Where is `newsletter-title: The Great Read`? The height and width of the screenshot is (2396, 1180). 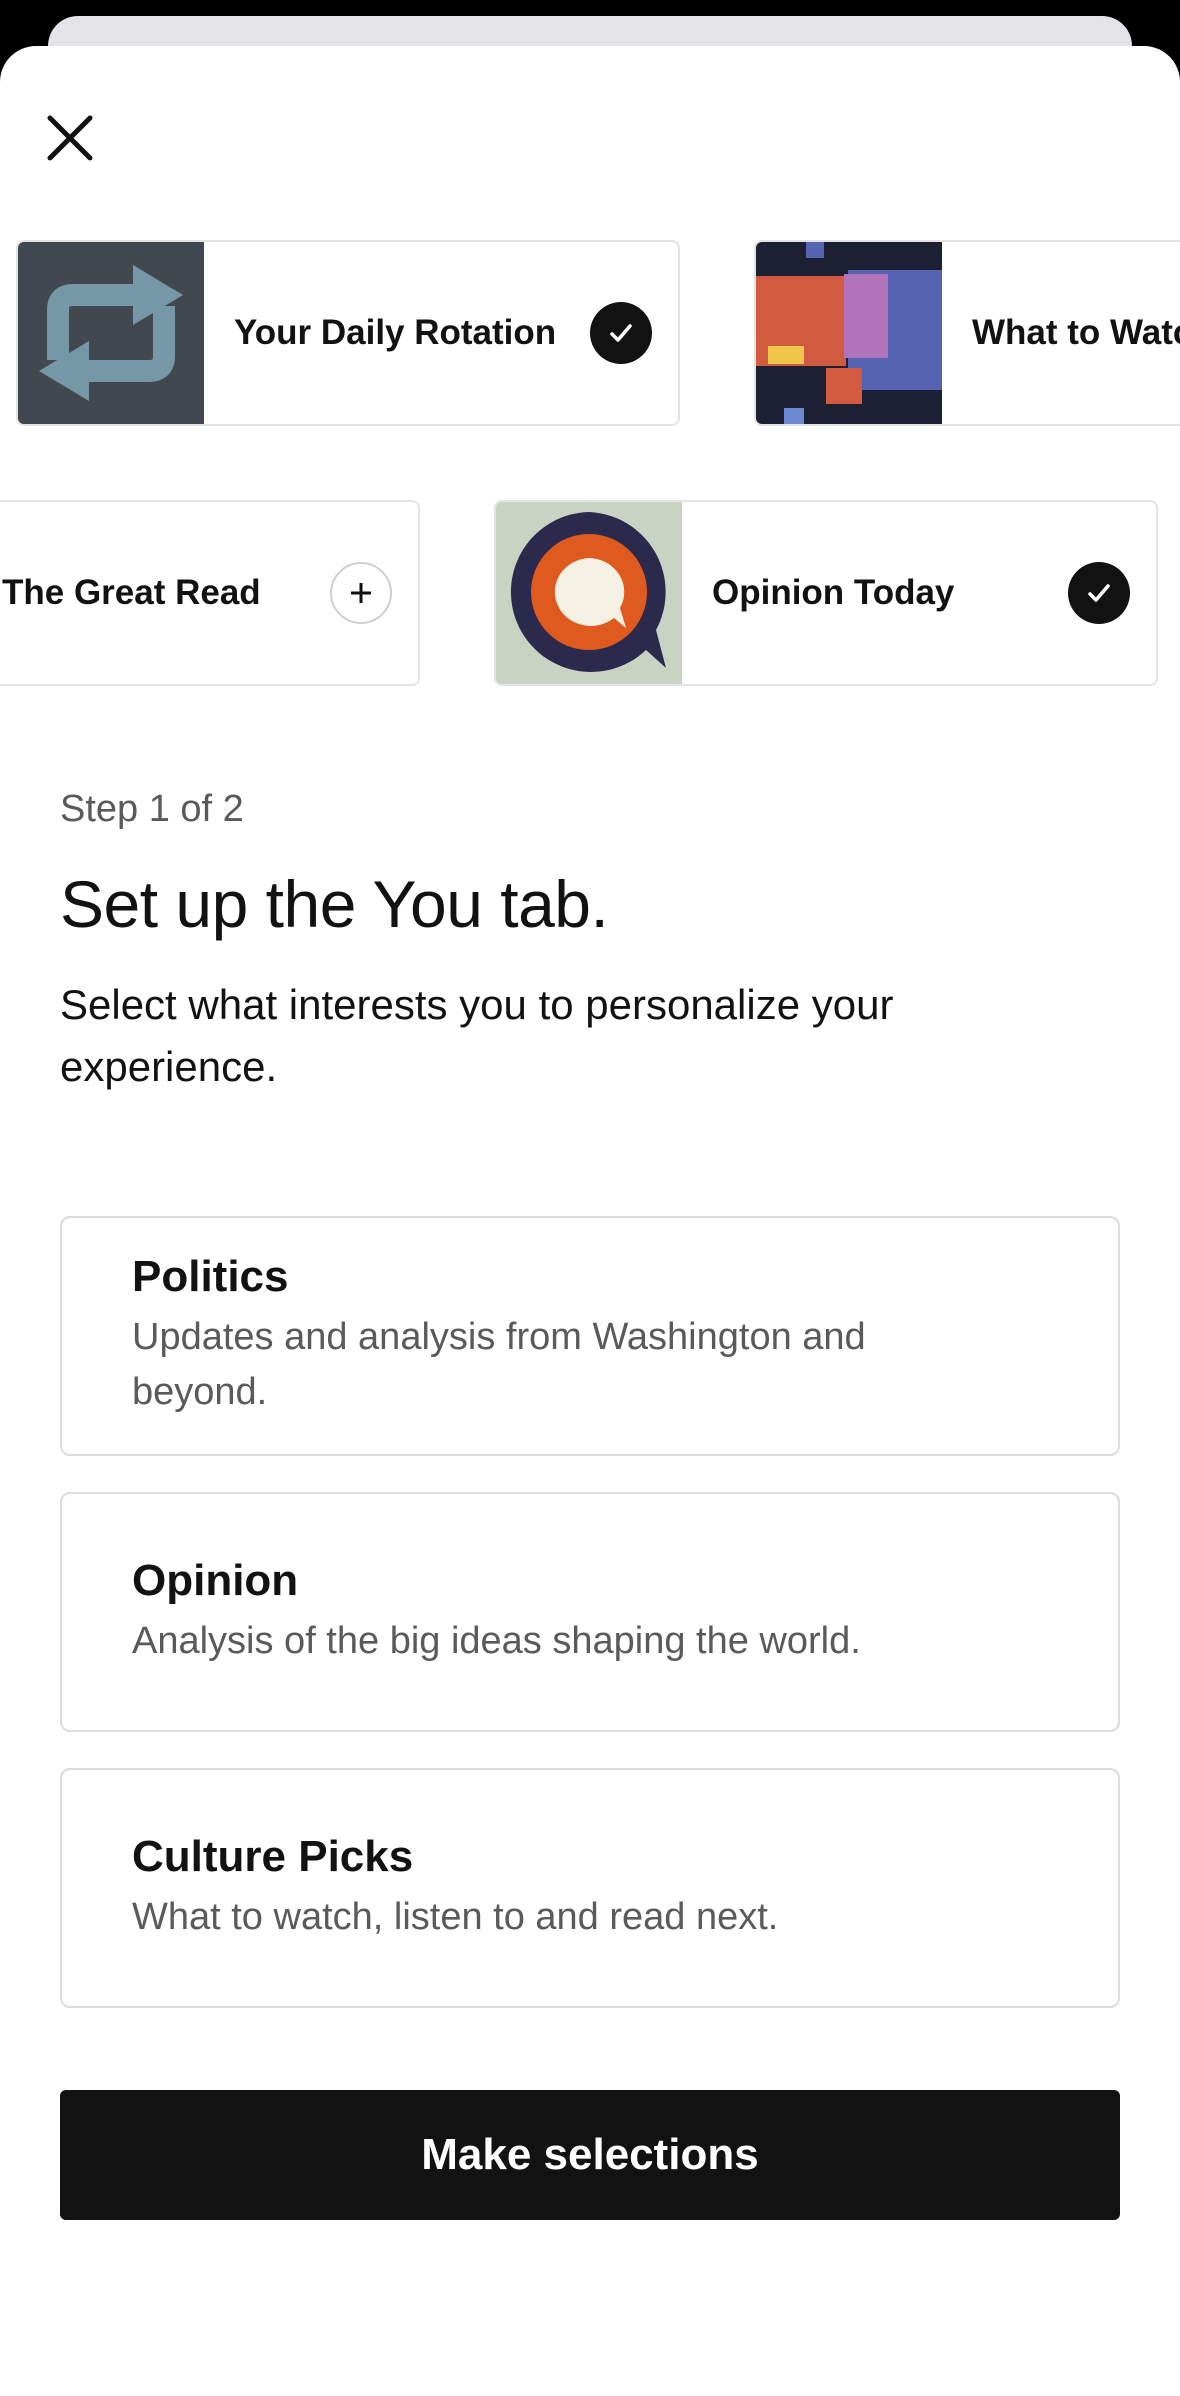 newsletter-title: The Great Read is located at coordinates (131, 592).